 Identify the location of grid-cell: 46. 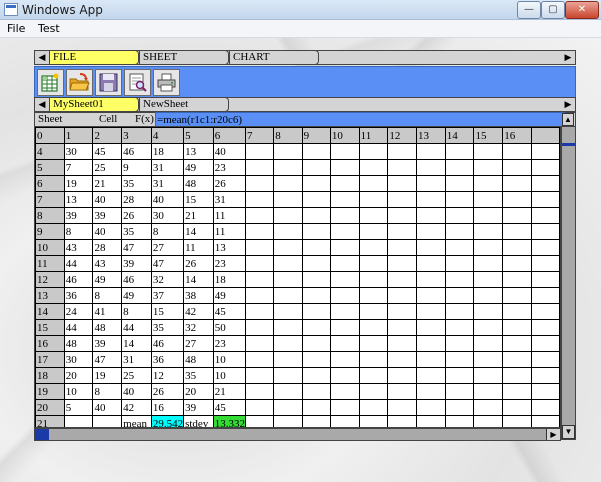
(136, 279).